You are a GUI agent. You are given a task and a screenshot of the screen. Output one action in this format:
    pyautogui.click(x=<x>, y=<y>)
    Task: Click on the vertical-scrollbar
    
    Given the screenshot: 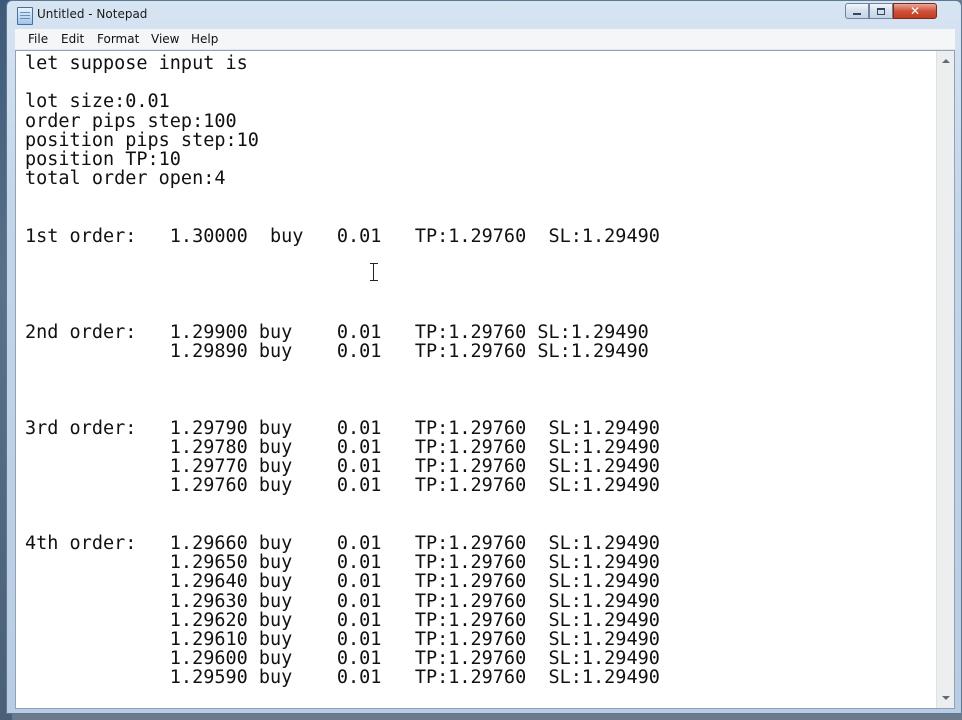 What is the action you would take?
    pyautogui.click(x=945, y=379)
    